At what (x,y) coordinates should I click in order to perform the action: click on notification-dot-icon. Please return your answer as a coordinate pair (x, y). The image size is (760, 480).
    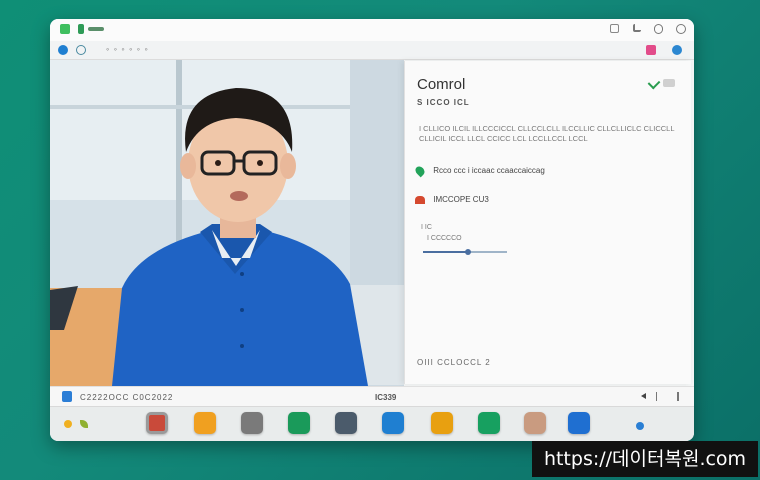
    Looking at the image, I should click on (640, 426).